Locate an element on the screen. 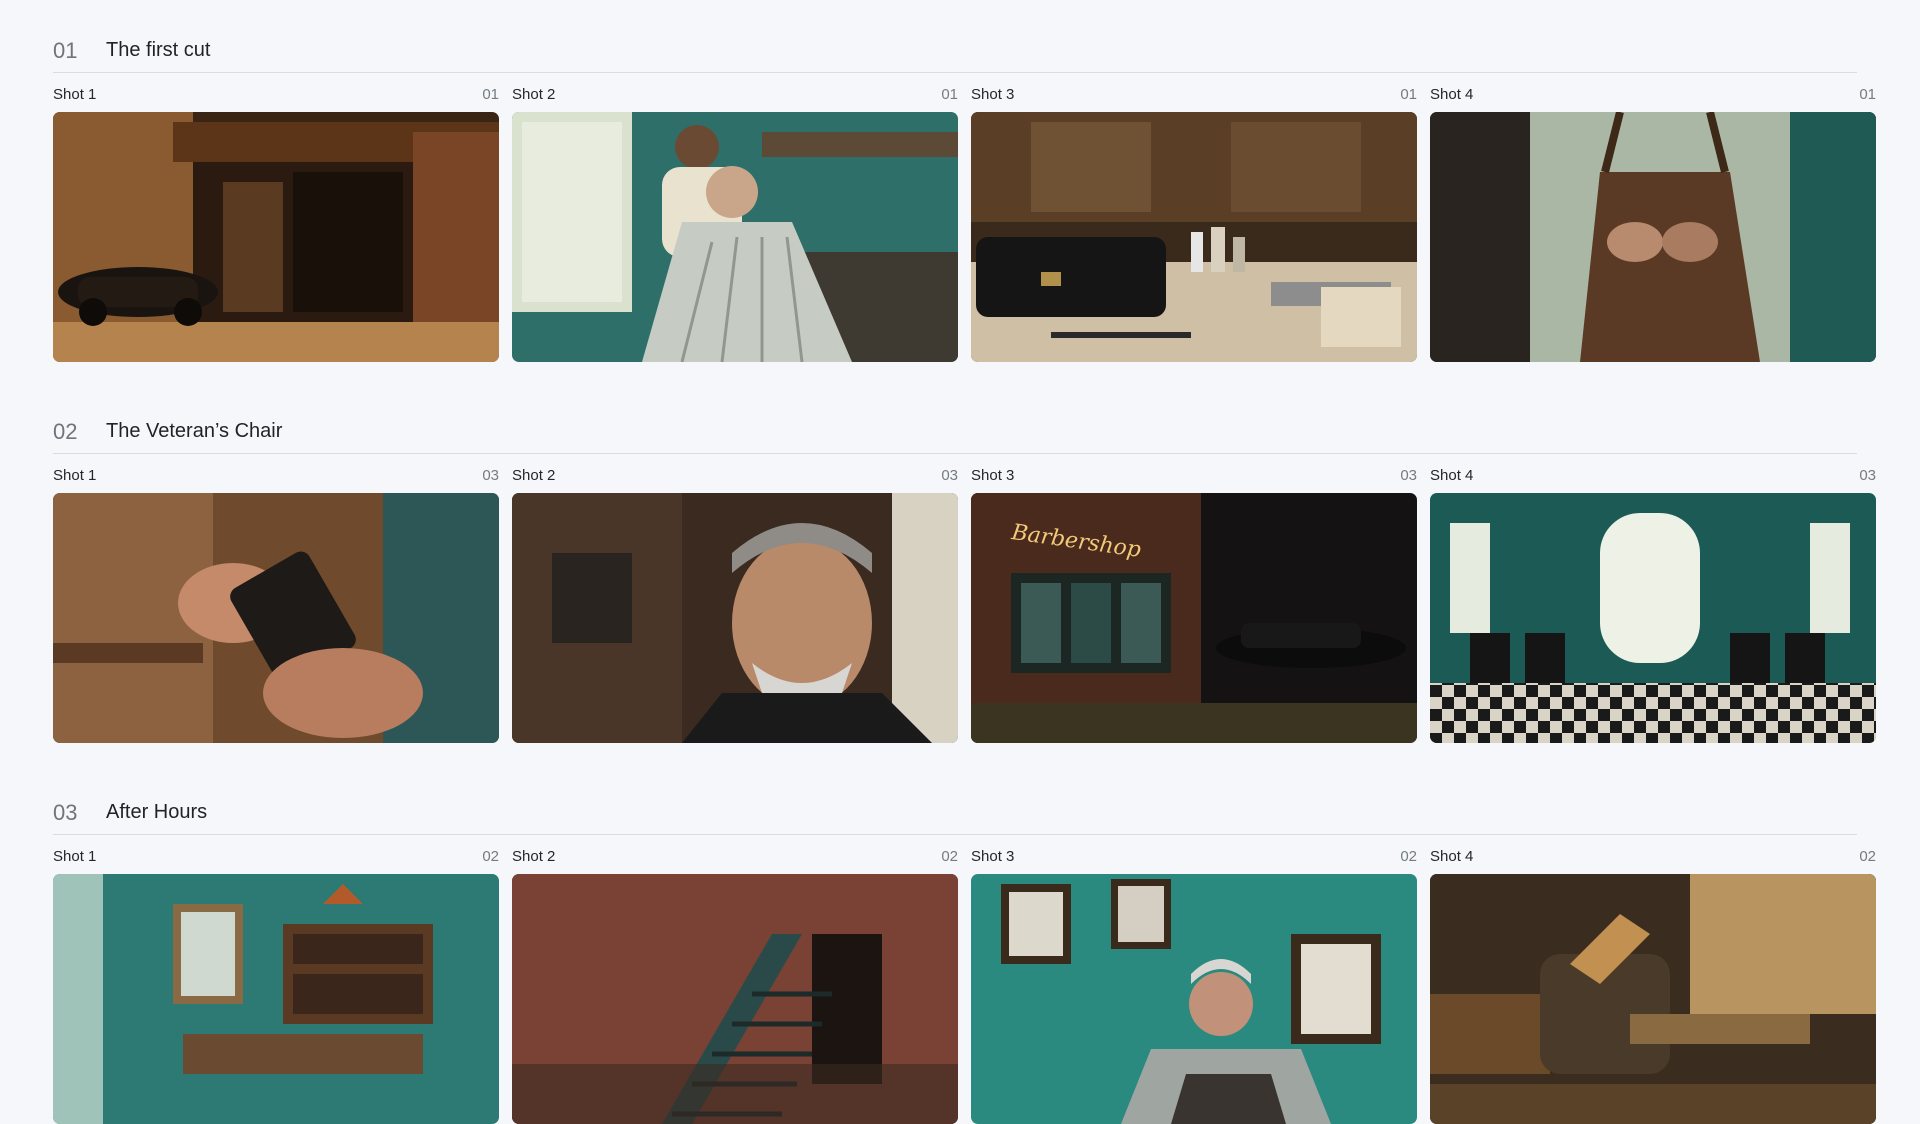 The image size is (1920, 1124). shot-card: Shot 1 03 is located at coordinates (276, 605).